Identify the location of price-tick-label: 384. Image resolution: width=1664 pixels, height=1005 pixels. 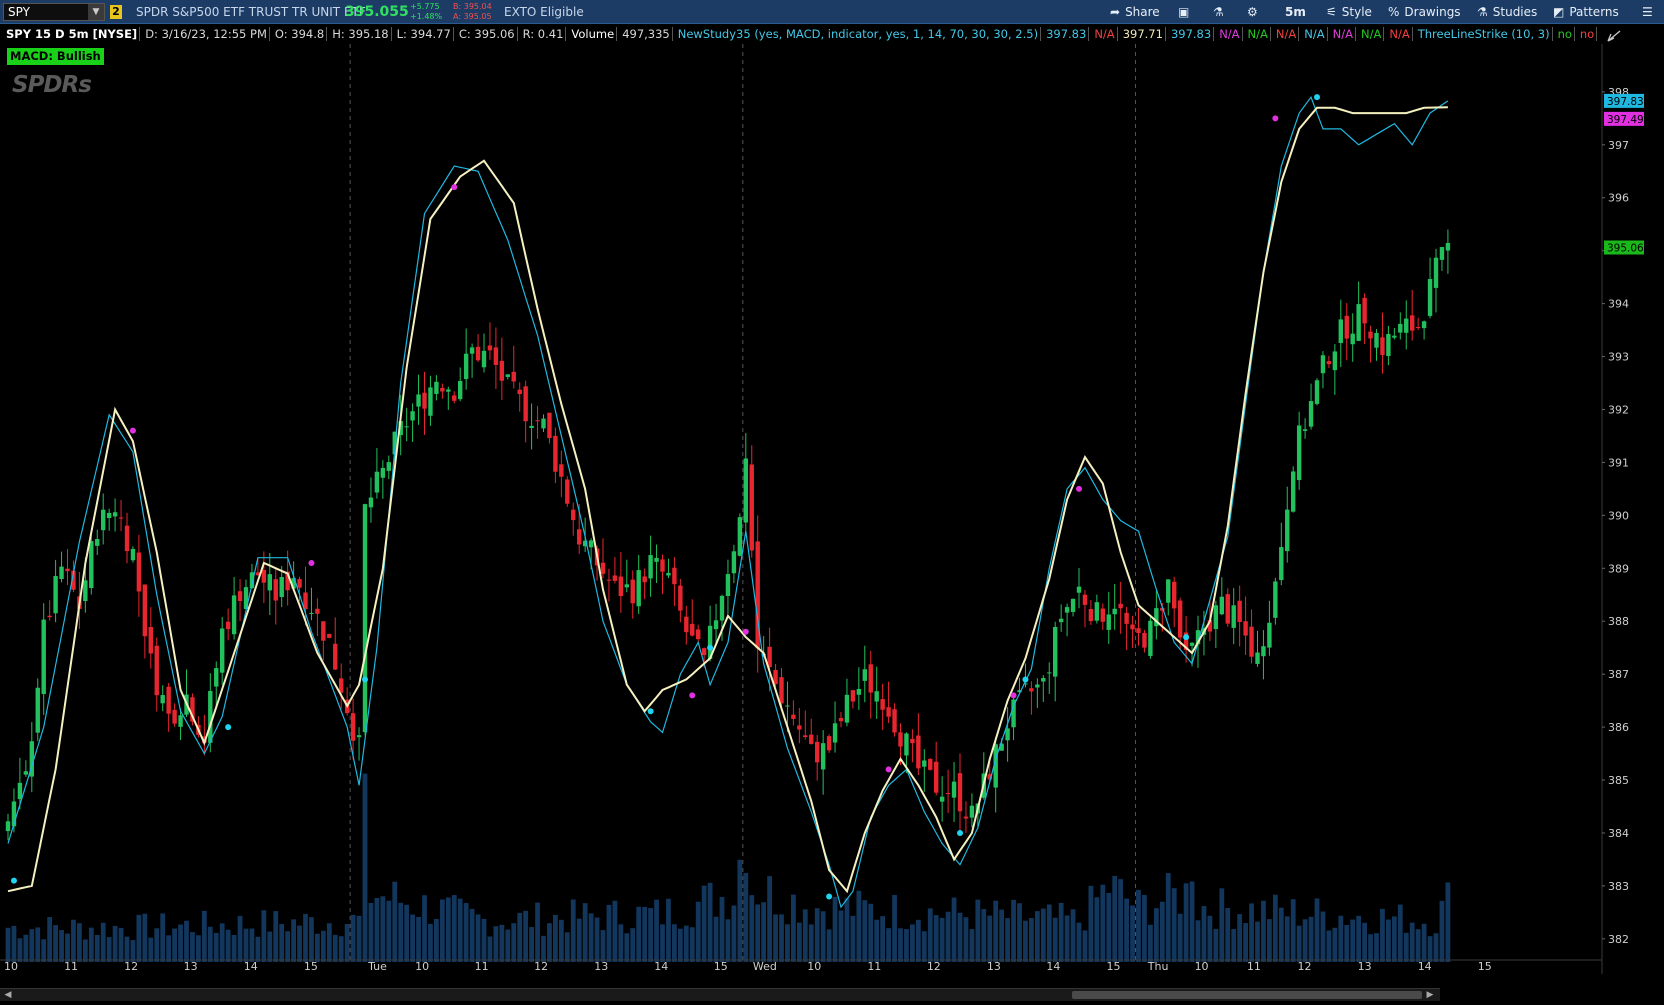
(1618, 833).